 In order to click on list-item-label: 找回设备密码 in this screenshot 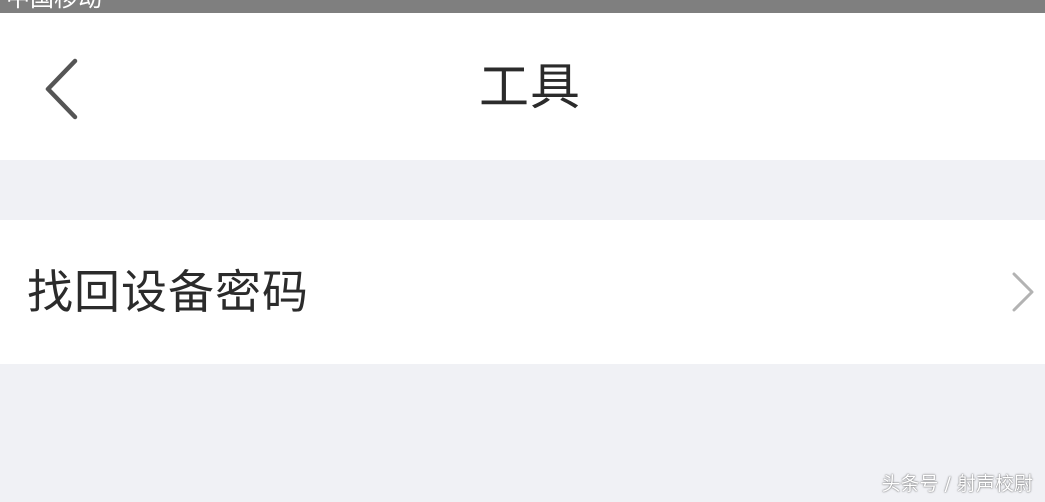, I will do `click(168, 292)`.